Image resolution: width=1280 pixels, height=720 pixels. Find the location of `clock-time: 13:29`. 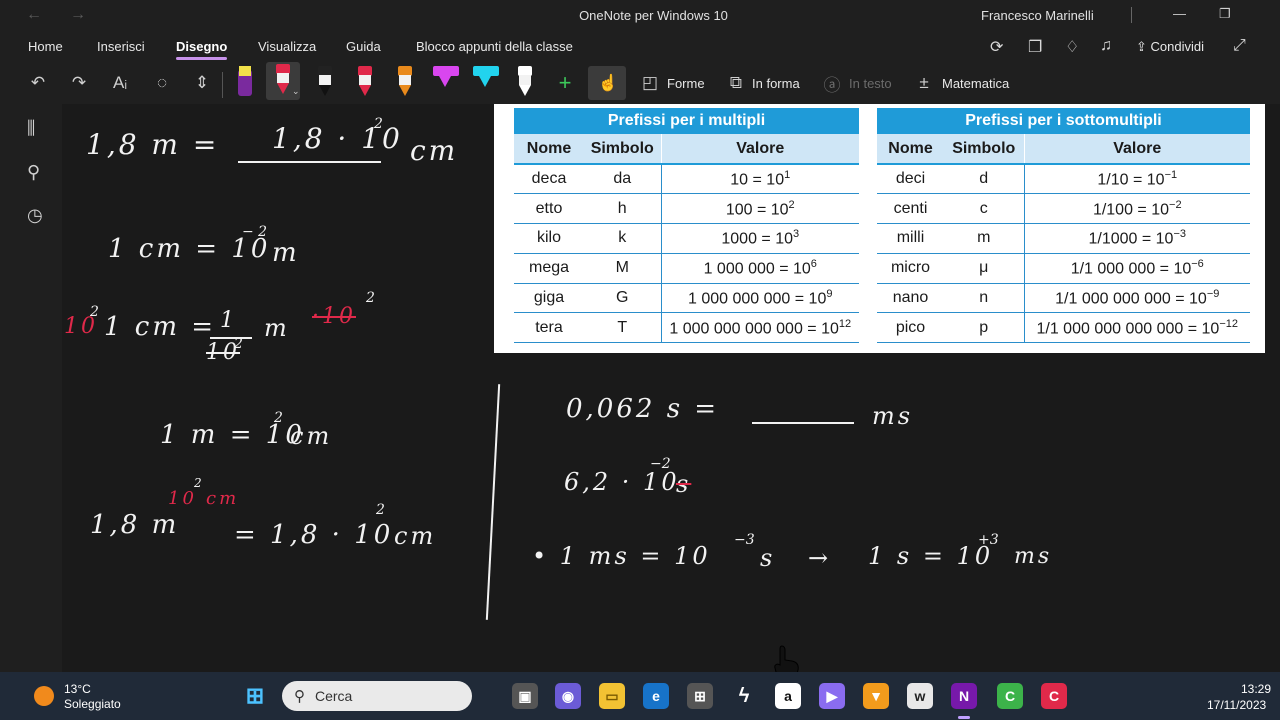

clock-time: 13:29 is located at coordinates (1256, 689).